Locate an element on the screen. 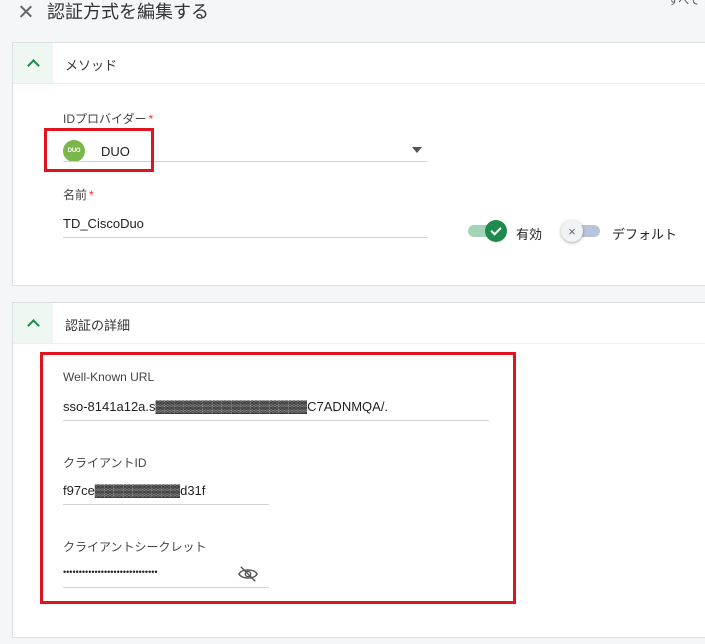 The image size is (705, 644). name-input: TD_CiscoDuo is located at coordinates (103, 223).